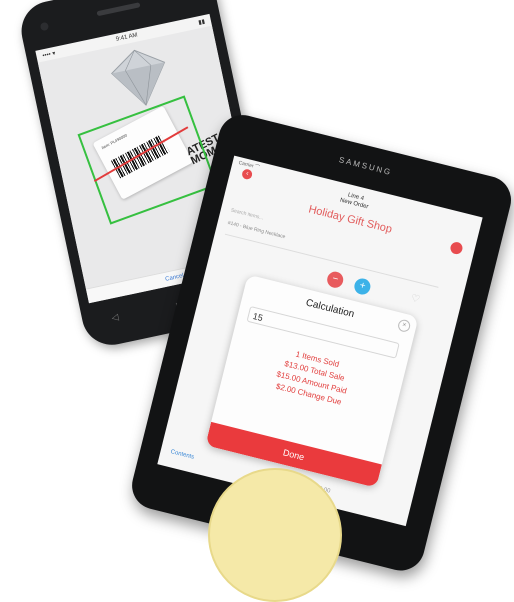 Image resolution: width=514 pixels, height=602 pixels. What do you see at coordinates (115, 318) in the screenshot?
I see `back-icon: ◁` at bounding box center [115, 318].